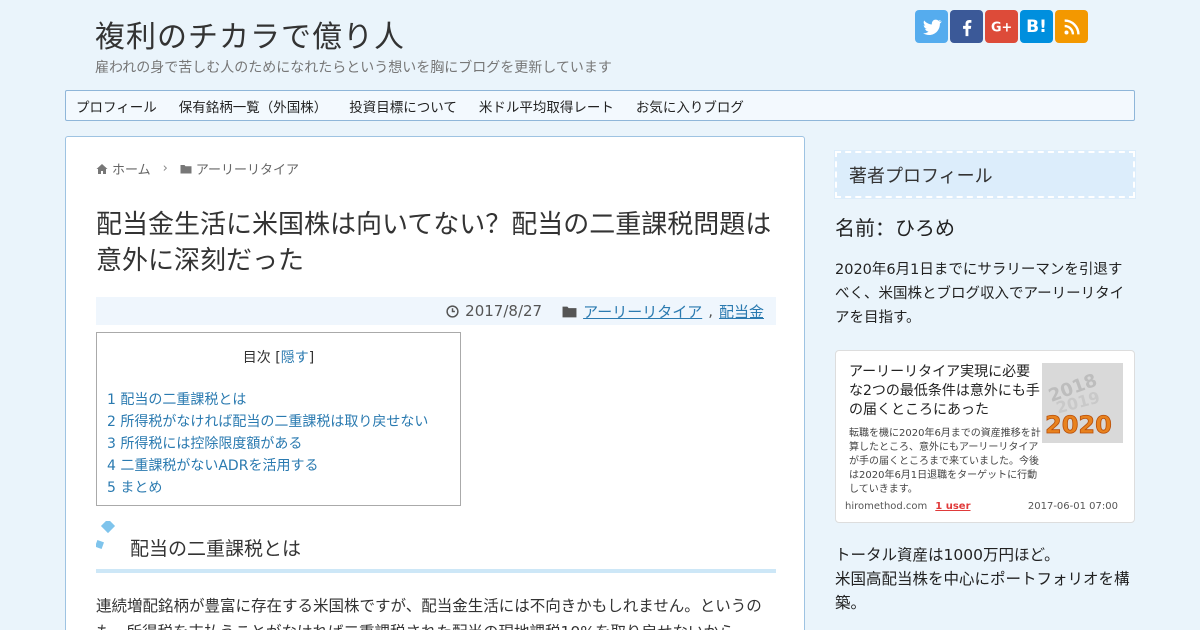  What do you see at coordinates (253, 106) in the screenshot?
I see `nav-item-holdings: 保有銘柄一覧（外国株）` at bounding box center [253, 106].